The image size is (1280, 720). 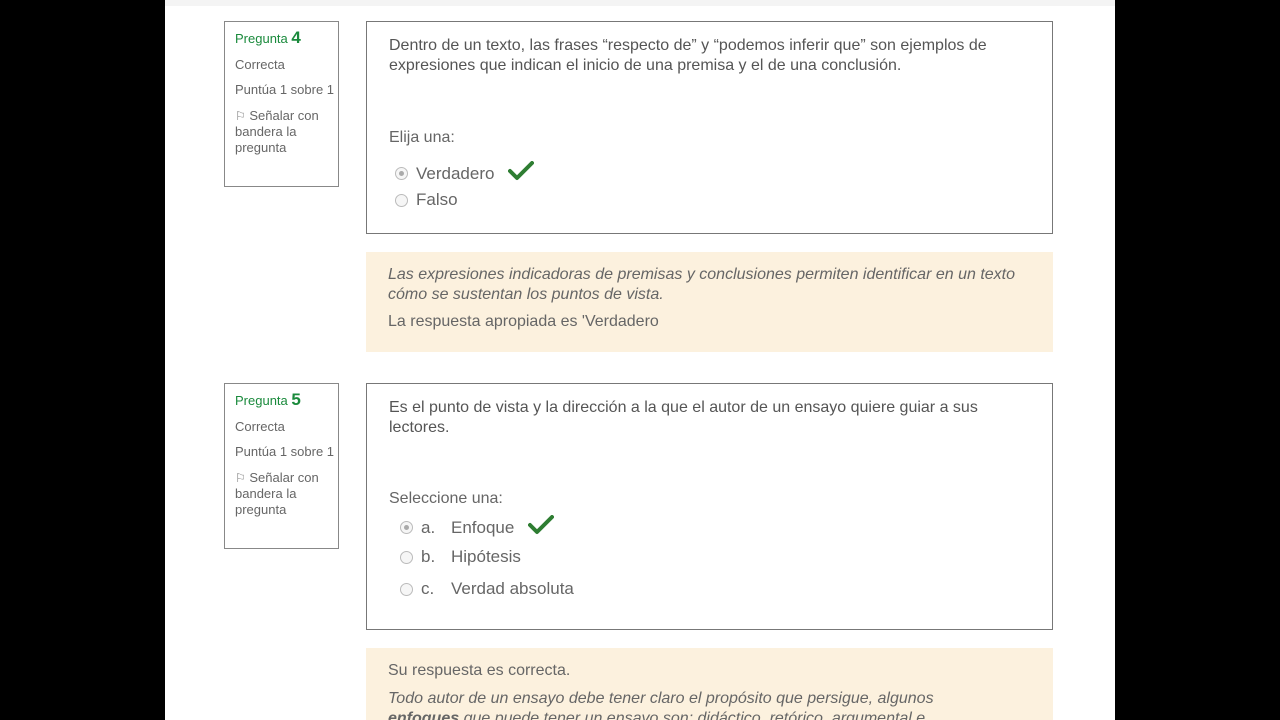 What do you see at coordinates (455, 173) in the screenshot?
I see `option-label: Verdadero` at bounding box center [455, 173].